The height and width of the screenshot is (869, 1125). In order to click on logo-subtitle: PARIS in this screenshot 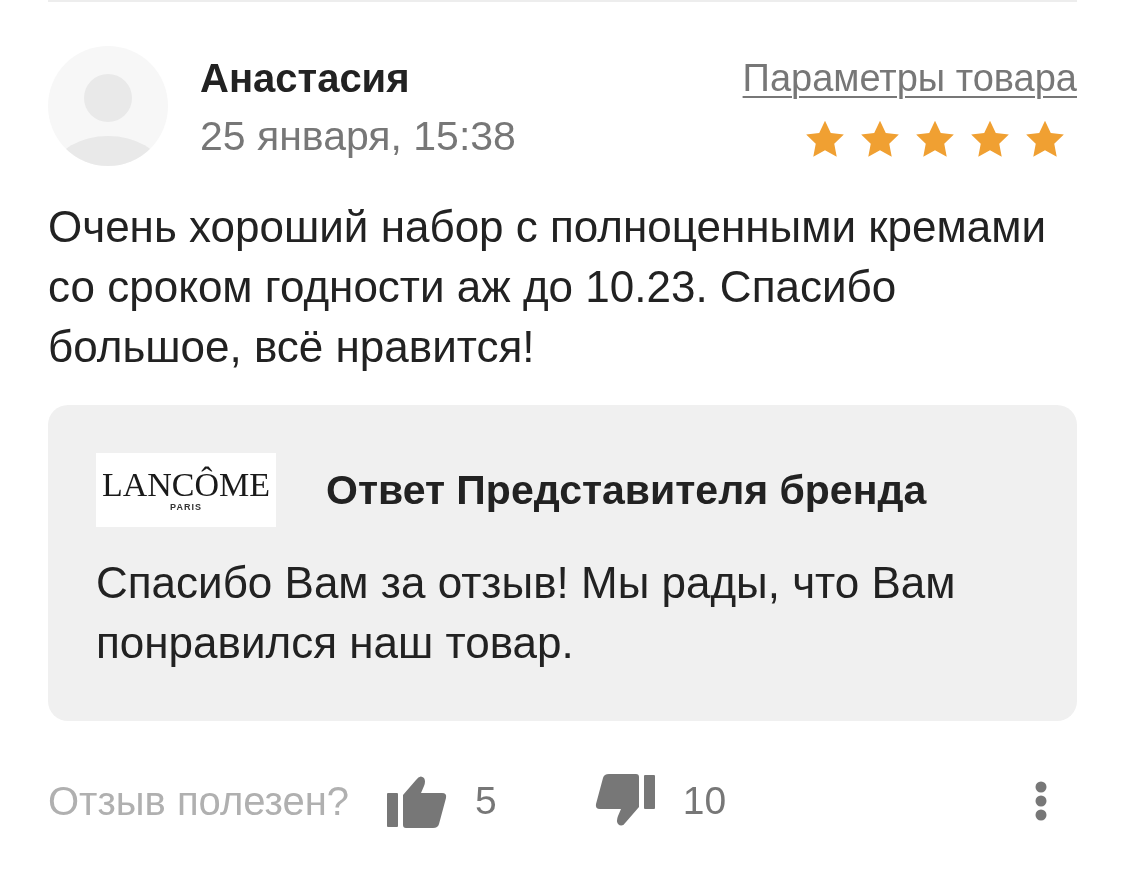, I will do `click(186, 507)`.